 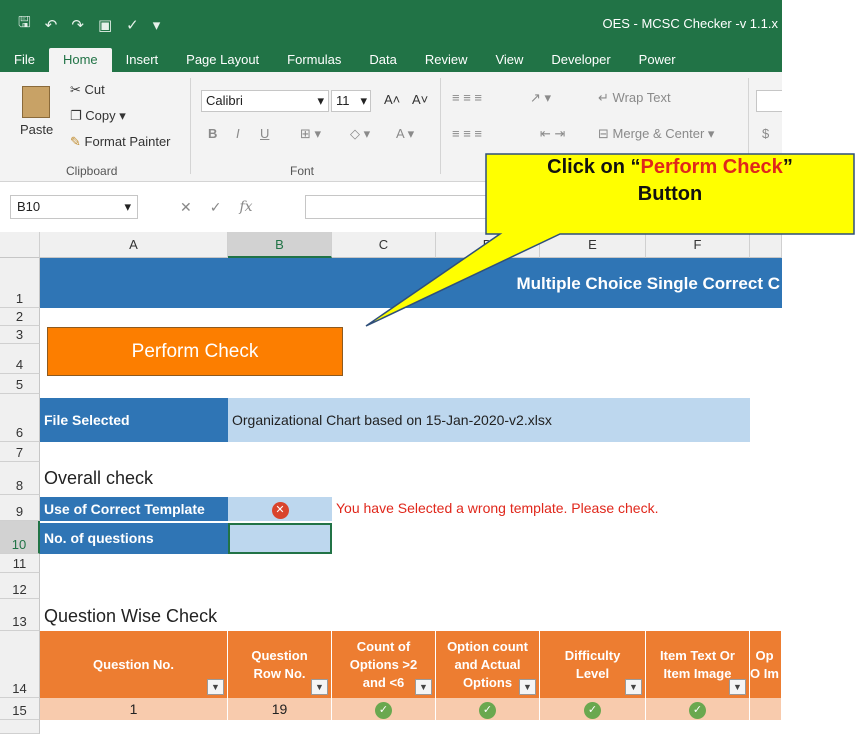 What do you see at coordinates (36, 129) in the screenshot?
I see `paste-button: Paste` at bounding box center [36, 129].